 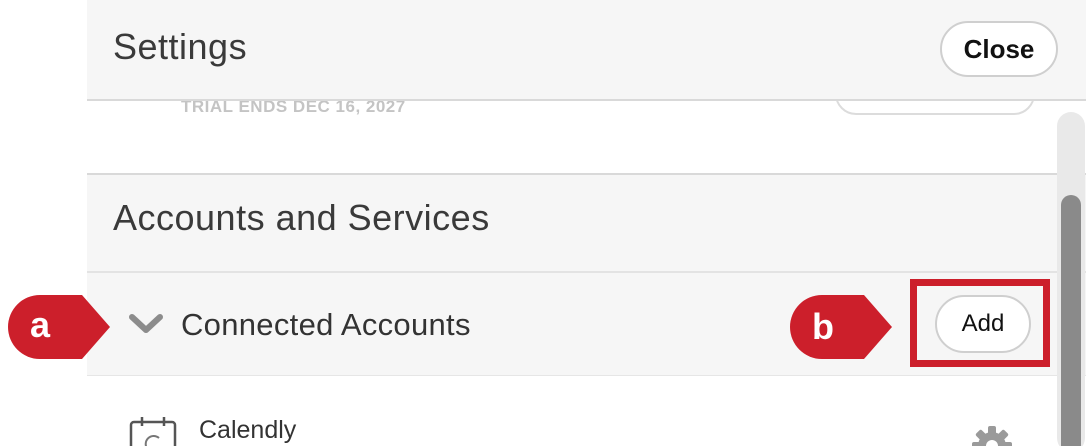 What do you see at coordinates (59, 327) in the screenshot?
I see `annotation-marker-a` at bounding box center [59, 327].